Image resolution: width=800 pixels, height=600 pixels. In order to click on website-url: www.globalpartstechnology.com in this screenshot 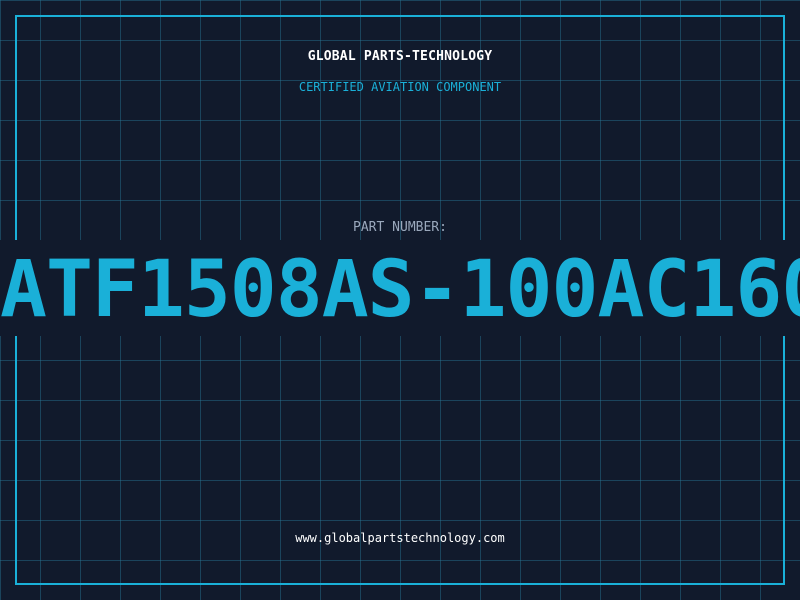, I will do `click(400, 538)`.